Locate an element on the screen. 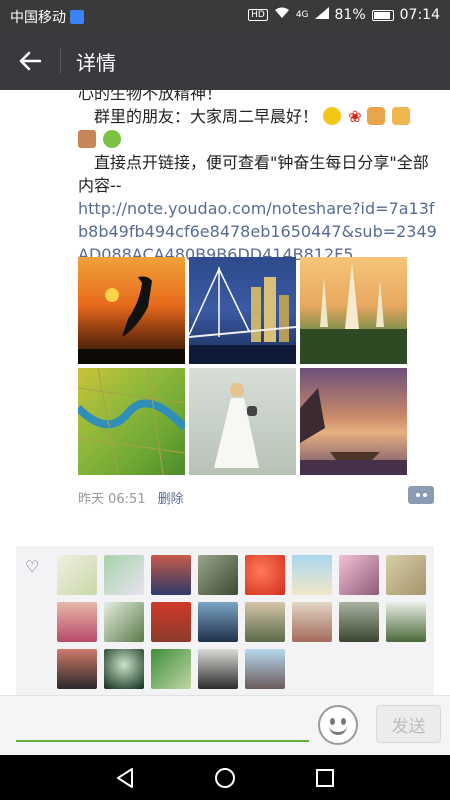  square-recents-icon is located at coordinates (325, 778).